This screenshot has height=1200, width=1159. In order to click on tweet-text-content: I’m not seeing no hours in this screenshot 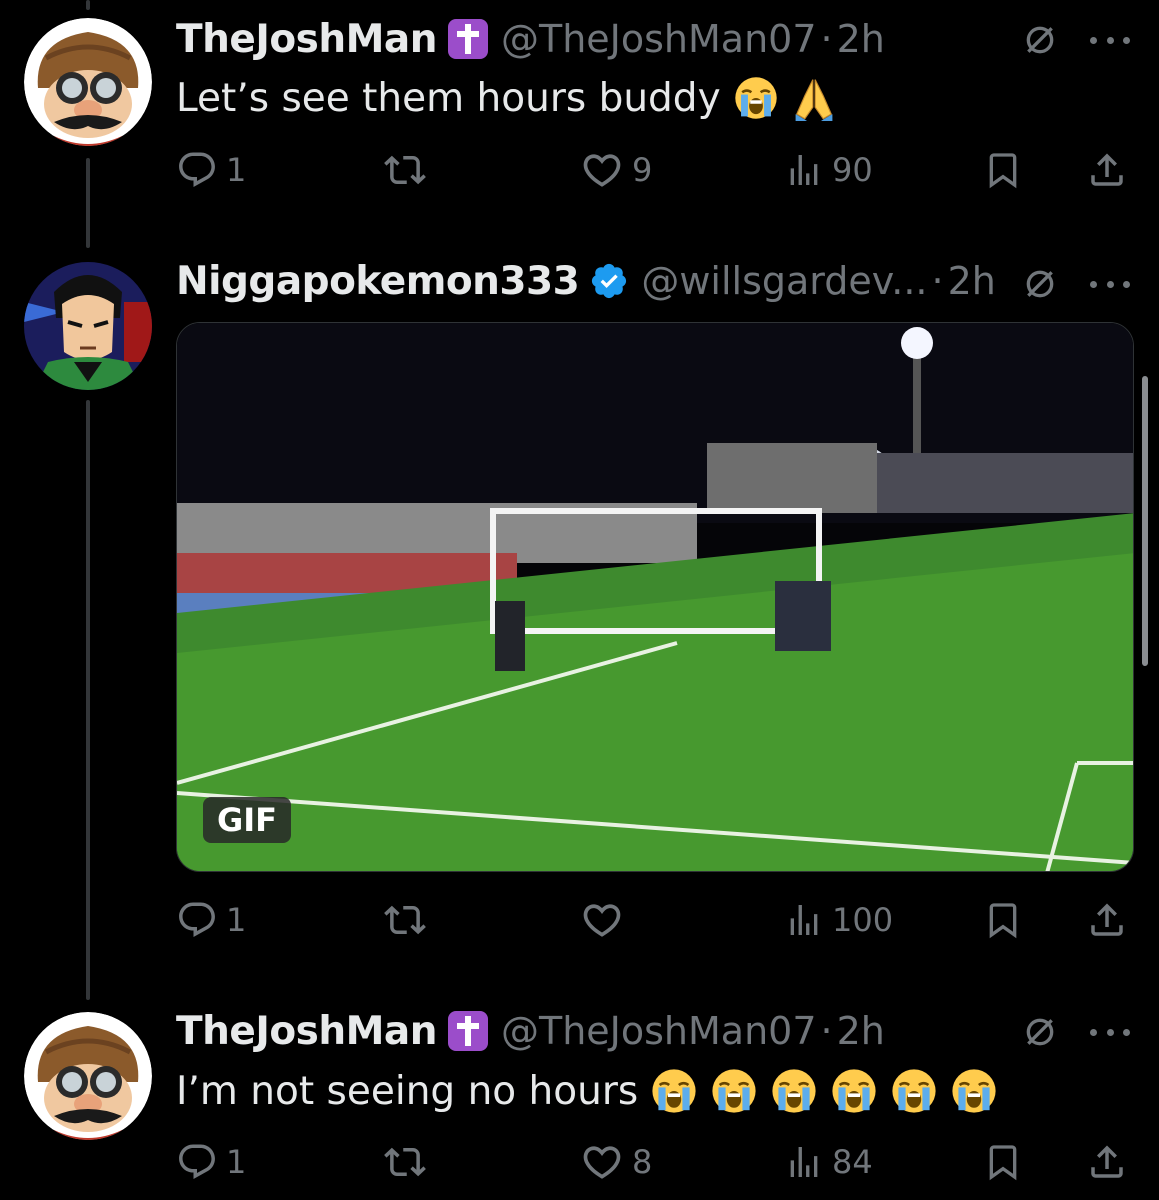, I will do `click(407, 1091)`.